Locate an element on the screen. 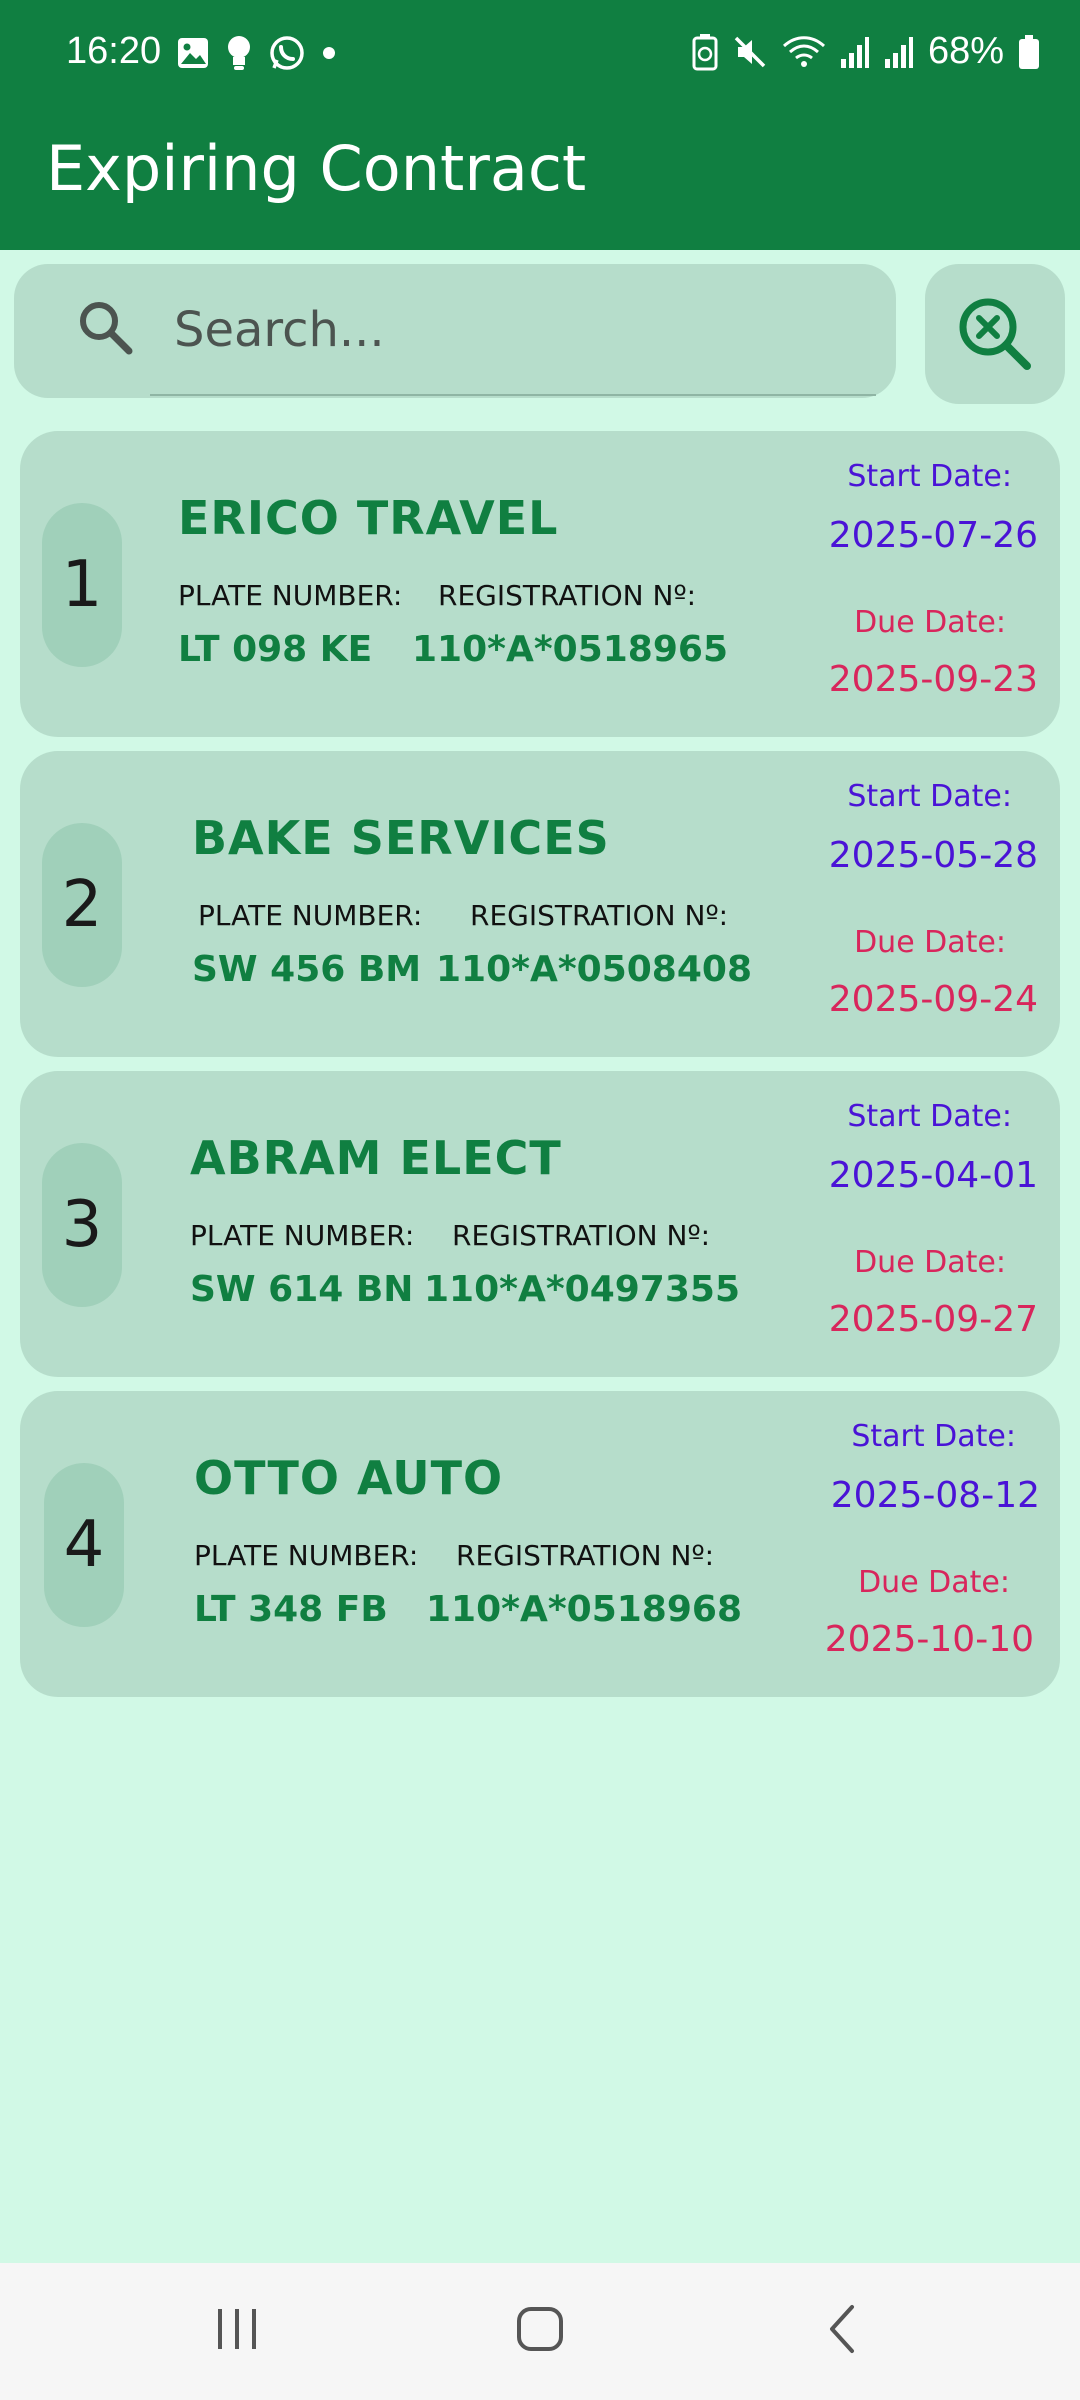  battery-saver-icon is located at coordinates (705, 52).